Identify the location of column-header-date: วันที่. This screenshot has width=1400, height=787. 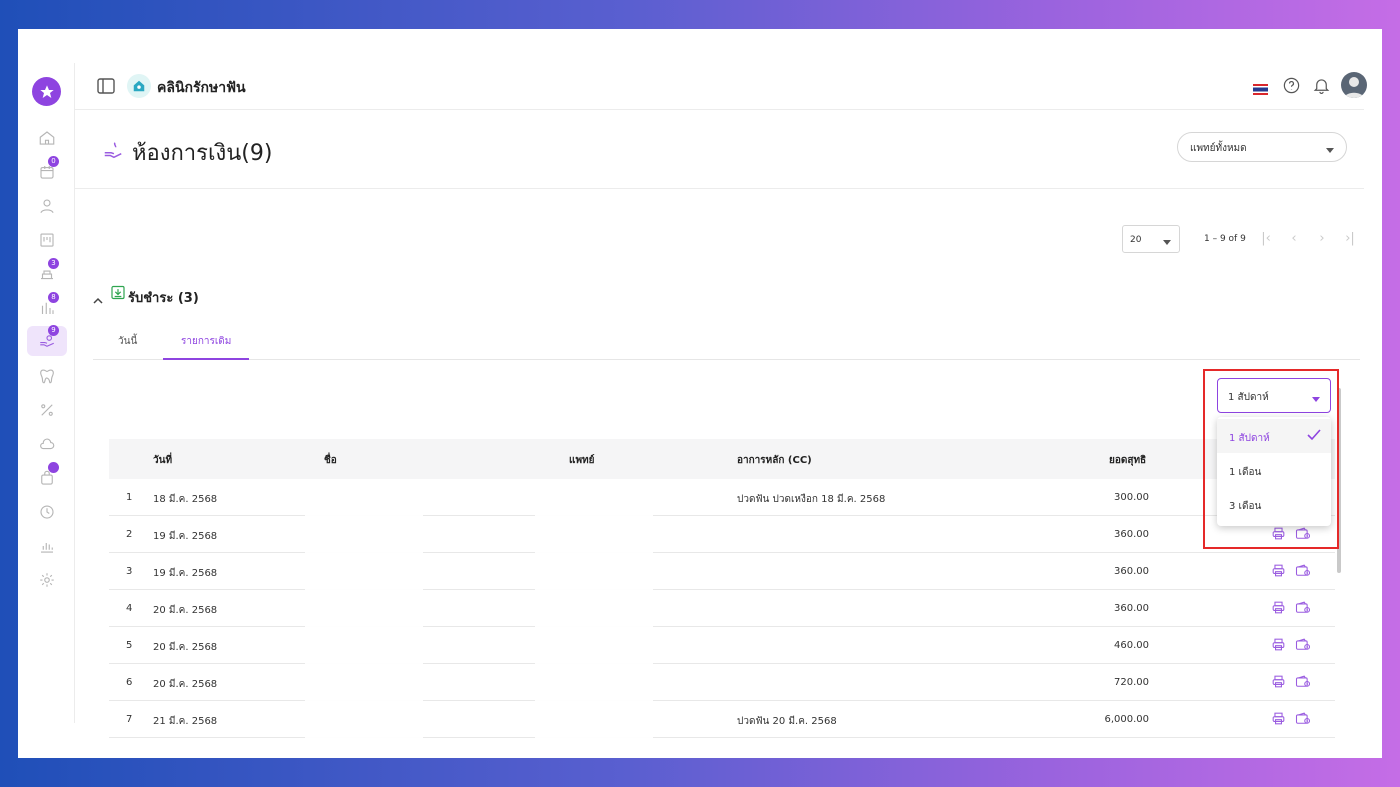
(162, 460).